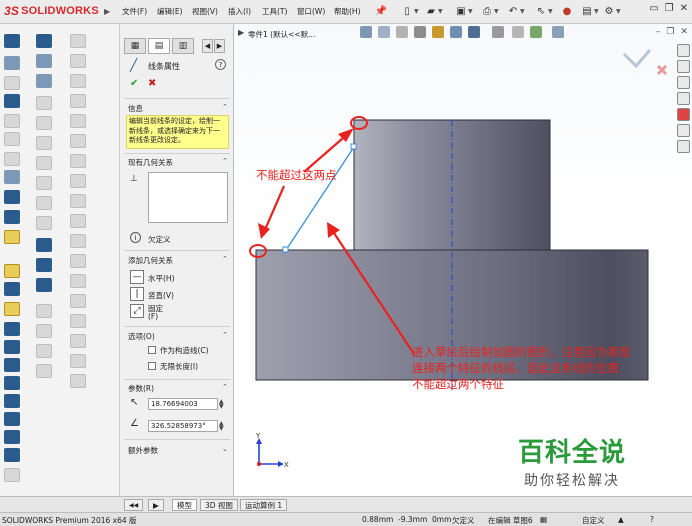  I want to click on sketch-icon, so click(12, 41).